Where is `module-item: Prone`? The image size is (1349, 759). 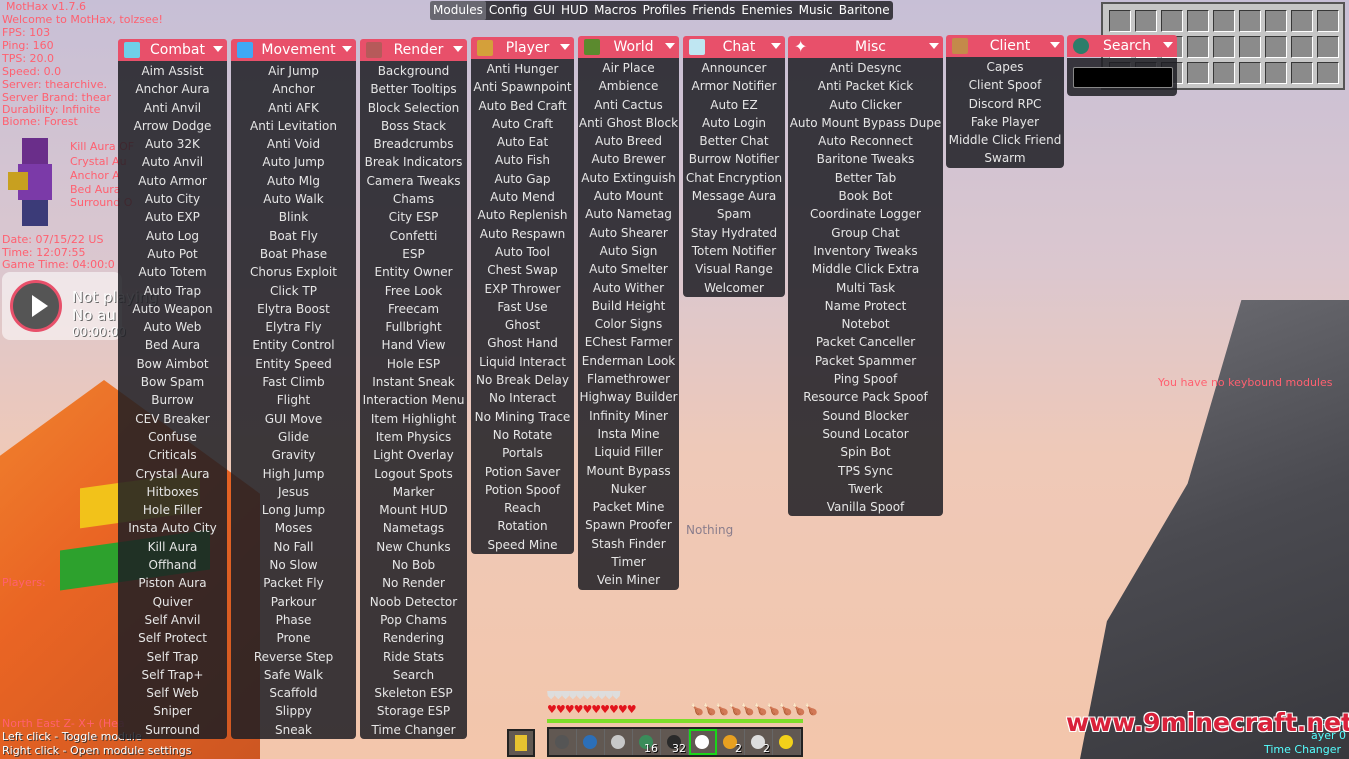
module-item: Prone is located at coordinates (293, 638).